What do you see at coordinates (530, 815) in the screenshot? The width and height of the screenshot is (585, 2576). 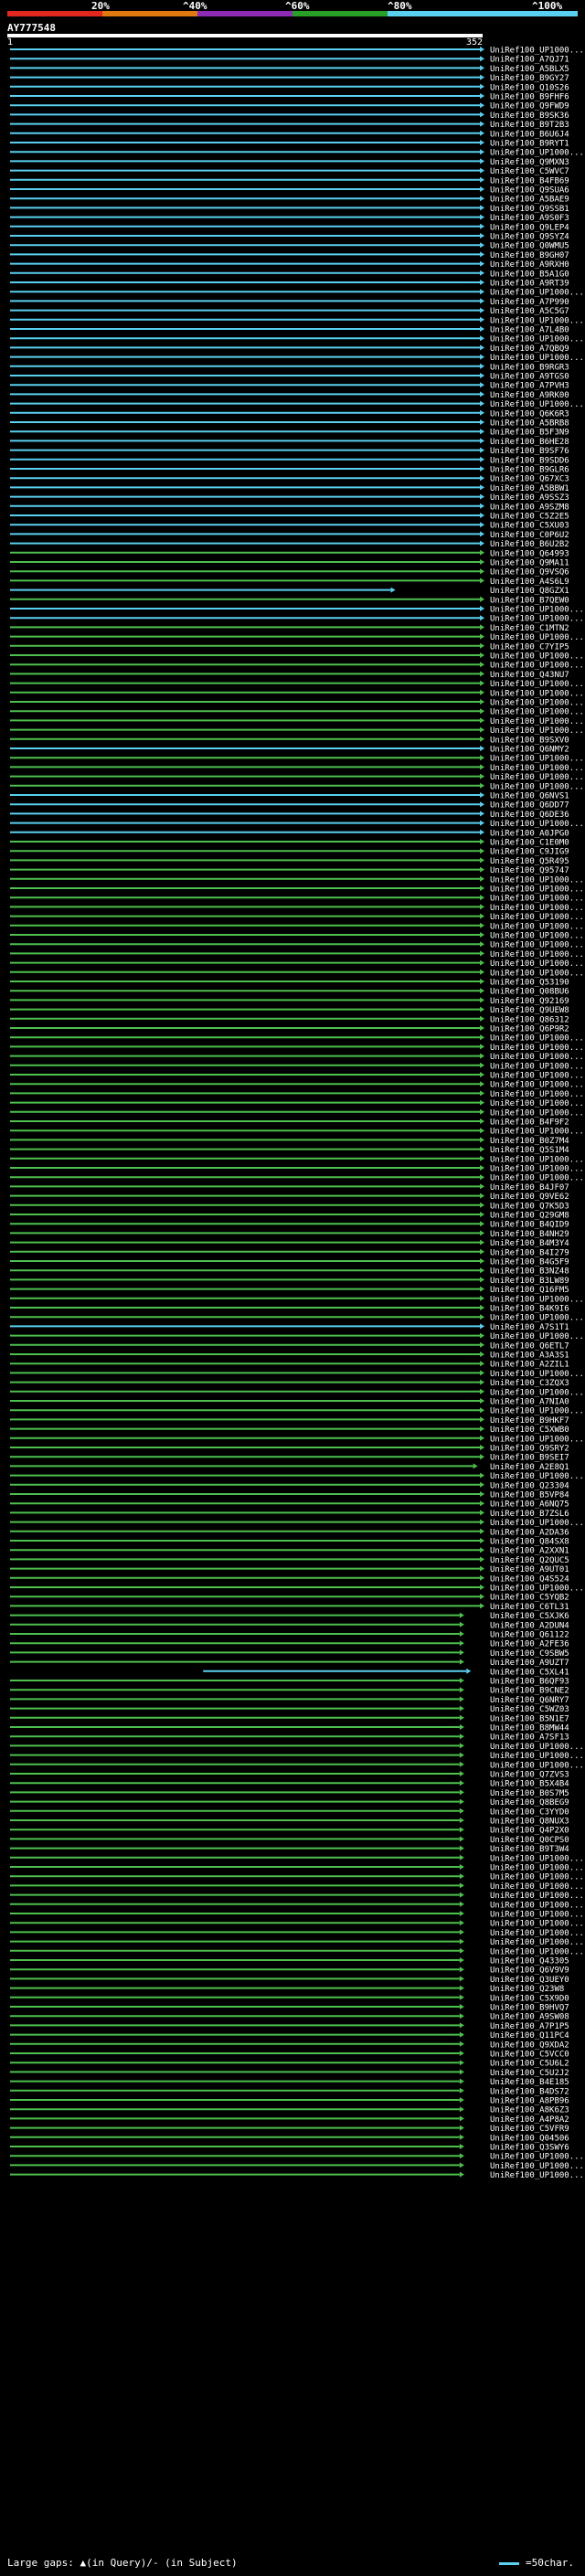 I see `hit-label: UniRef100_Q6DE36` at bounding box center [530, 815].